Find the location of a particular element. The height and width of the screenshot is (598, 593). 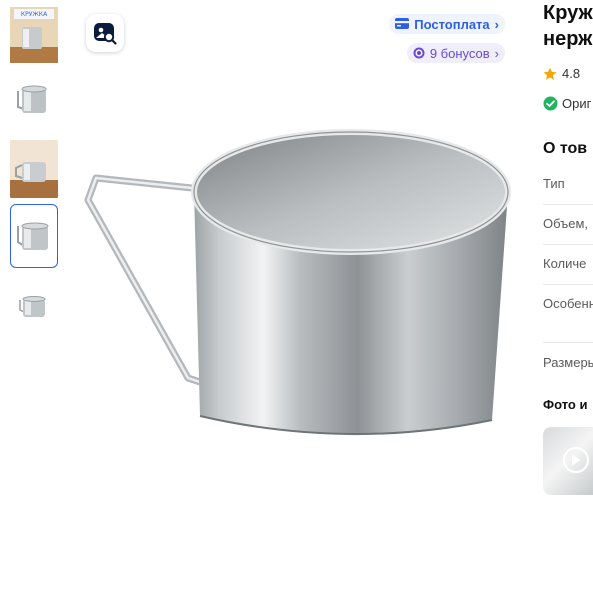

thumbnail-mug-small-image is located at coordinates (32, 306).